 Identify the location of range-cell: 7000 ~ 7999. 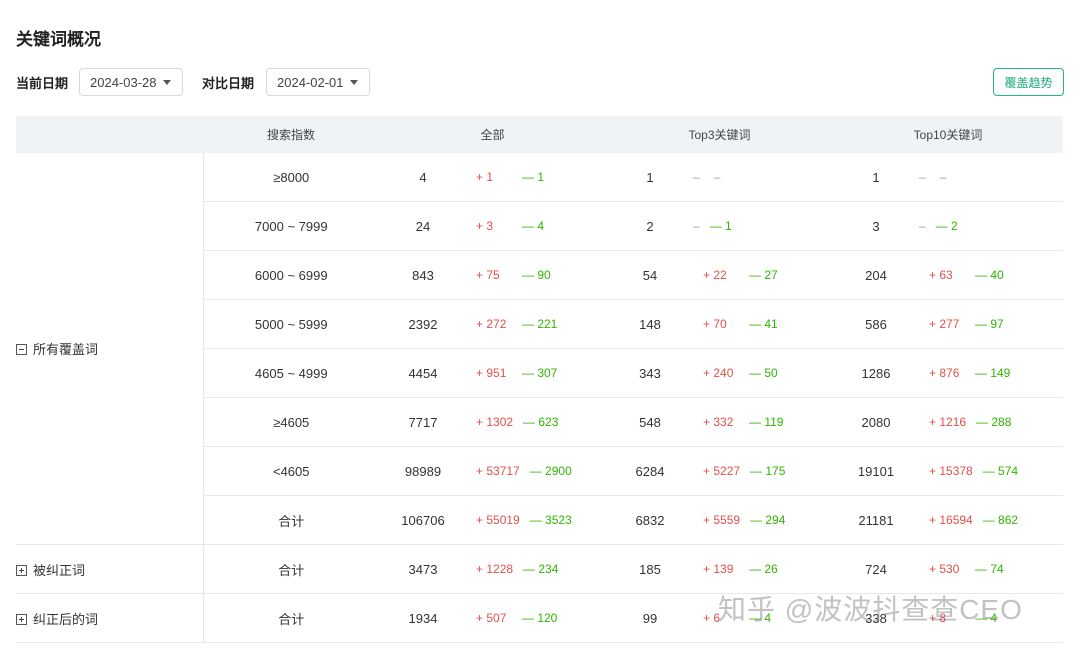
(291, 226).